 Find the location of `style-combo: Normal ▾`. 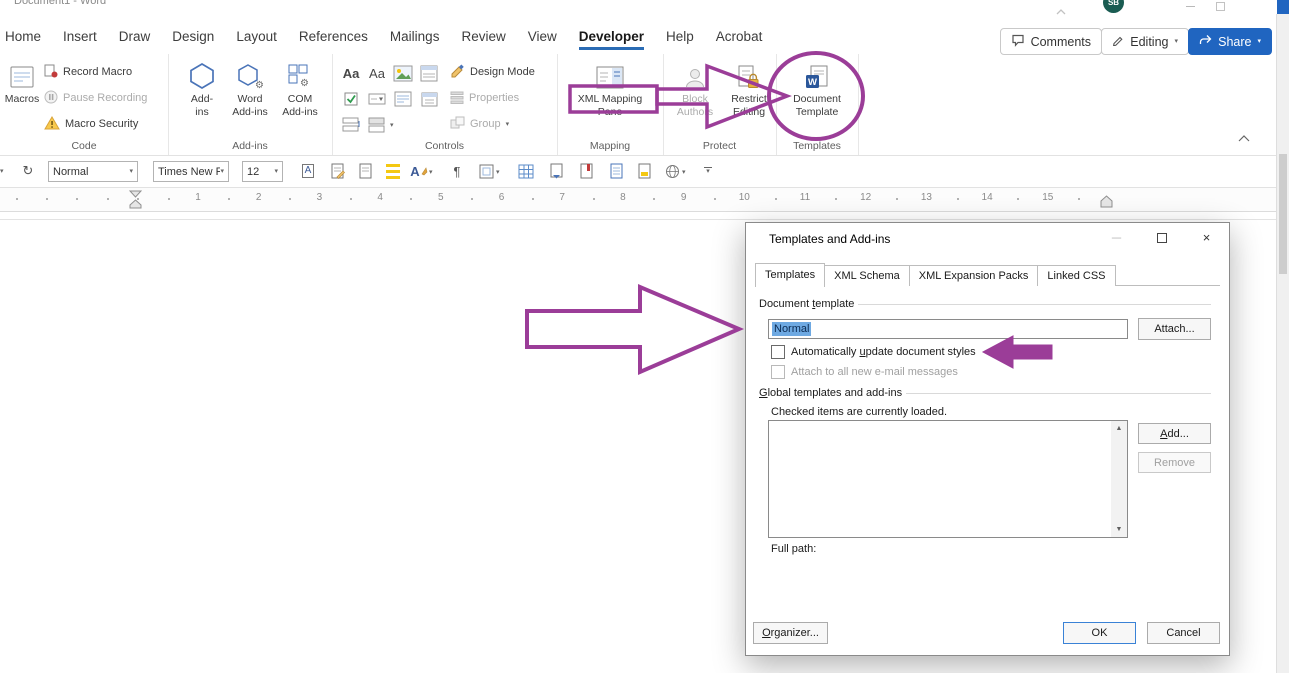

style-combo: Normal ▾ is located at coordinates (93, 171).